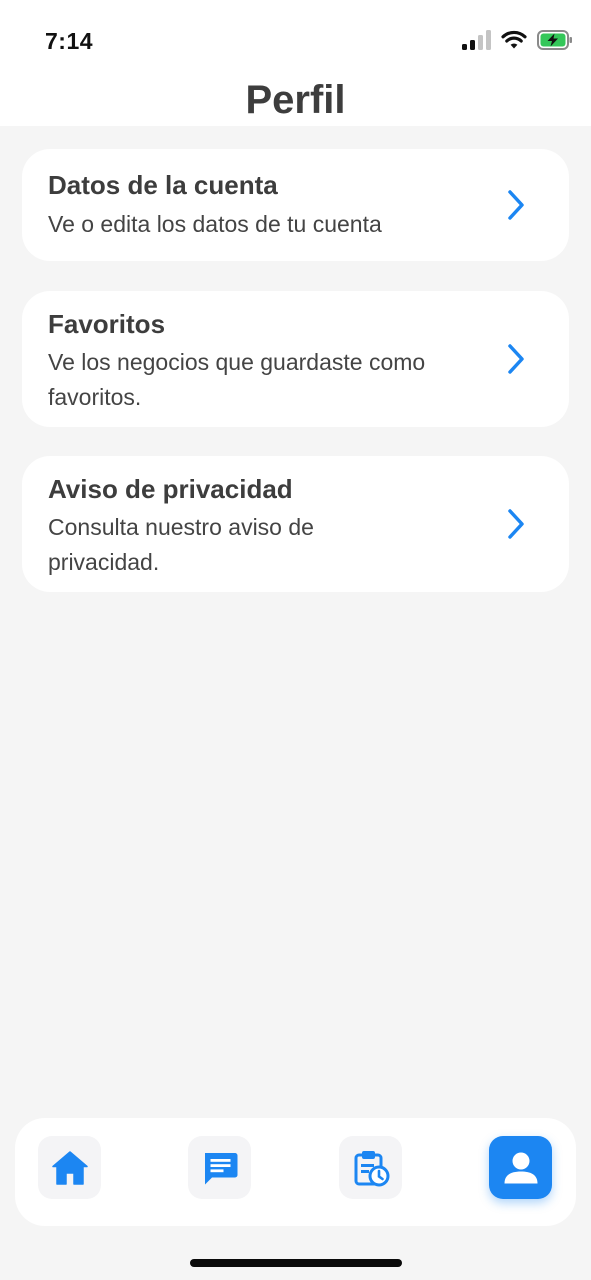 This screenshot has width=591, height=1280. Describe the element at coordinates (554, 40) in the screenshot. I see `battery-charging-icon` at that location.